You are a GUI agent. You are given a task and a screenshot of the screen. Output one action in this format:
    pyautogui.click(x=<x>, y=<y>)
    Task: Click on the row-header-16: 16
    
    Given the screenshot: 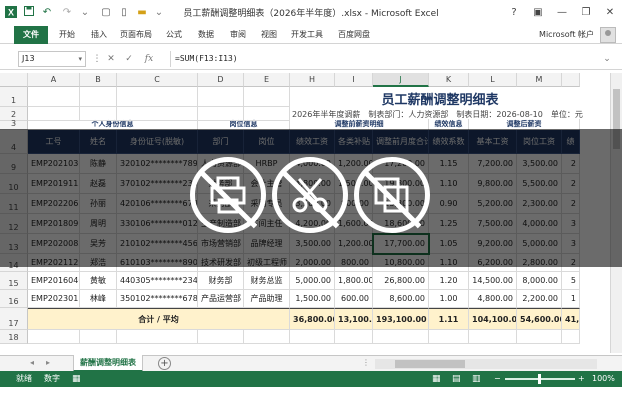 What is the action you would take?
    pyautogui.click(x=14, y=299)
    